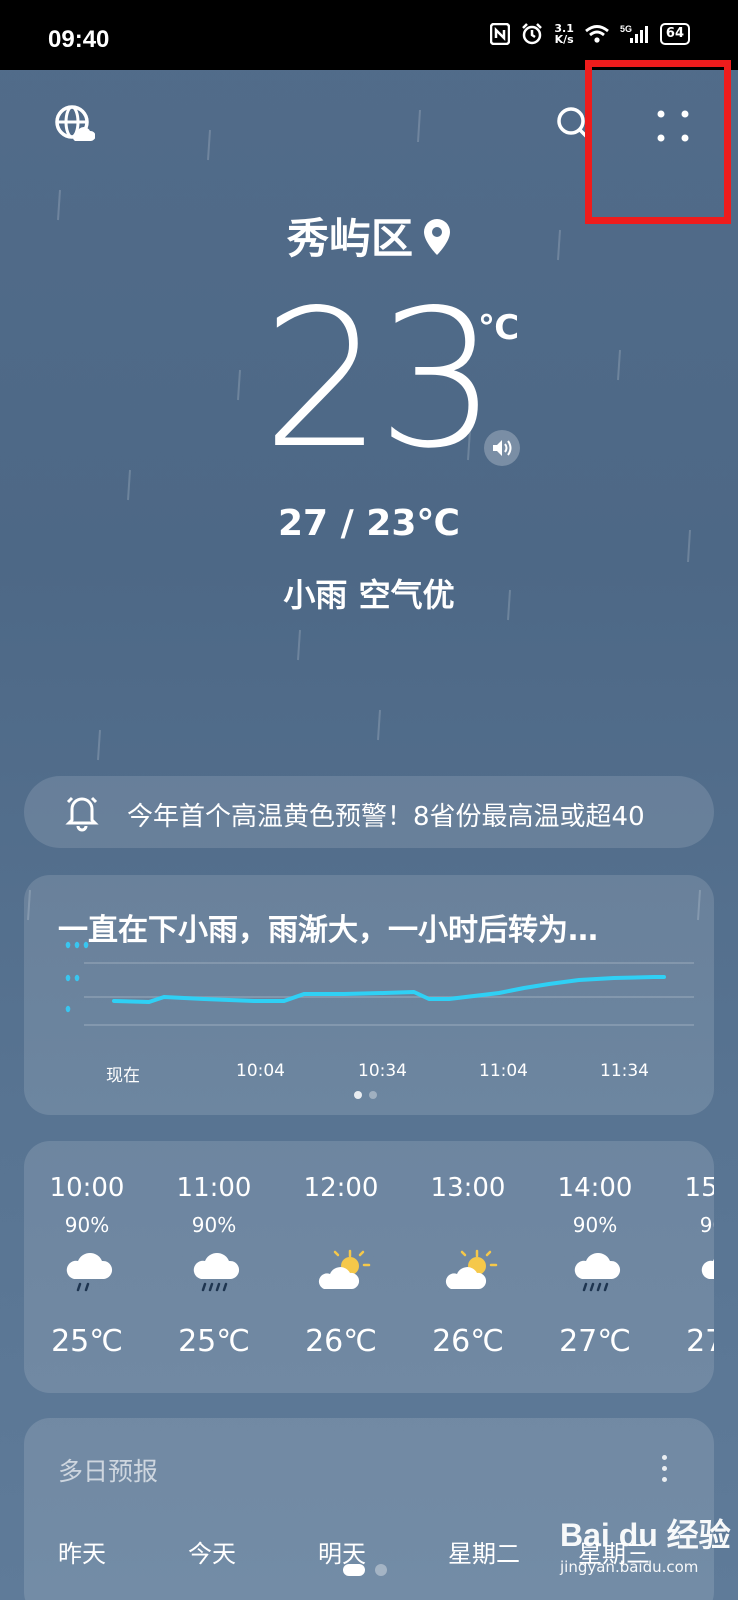 Image resolution: width=738 pixels, height=1600 pixels. I want to click on current-temperature: 23, so click(380, 379).